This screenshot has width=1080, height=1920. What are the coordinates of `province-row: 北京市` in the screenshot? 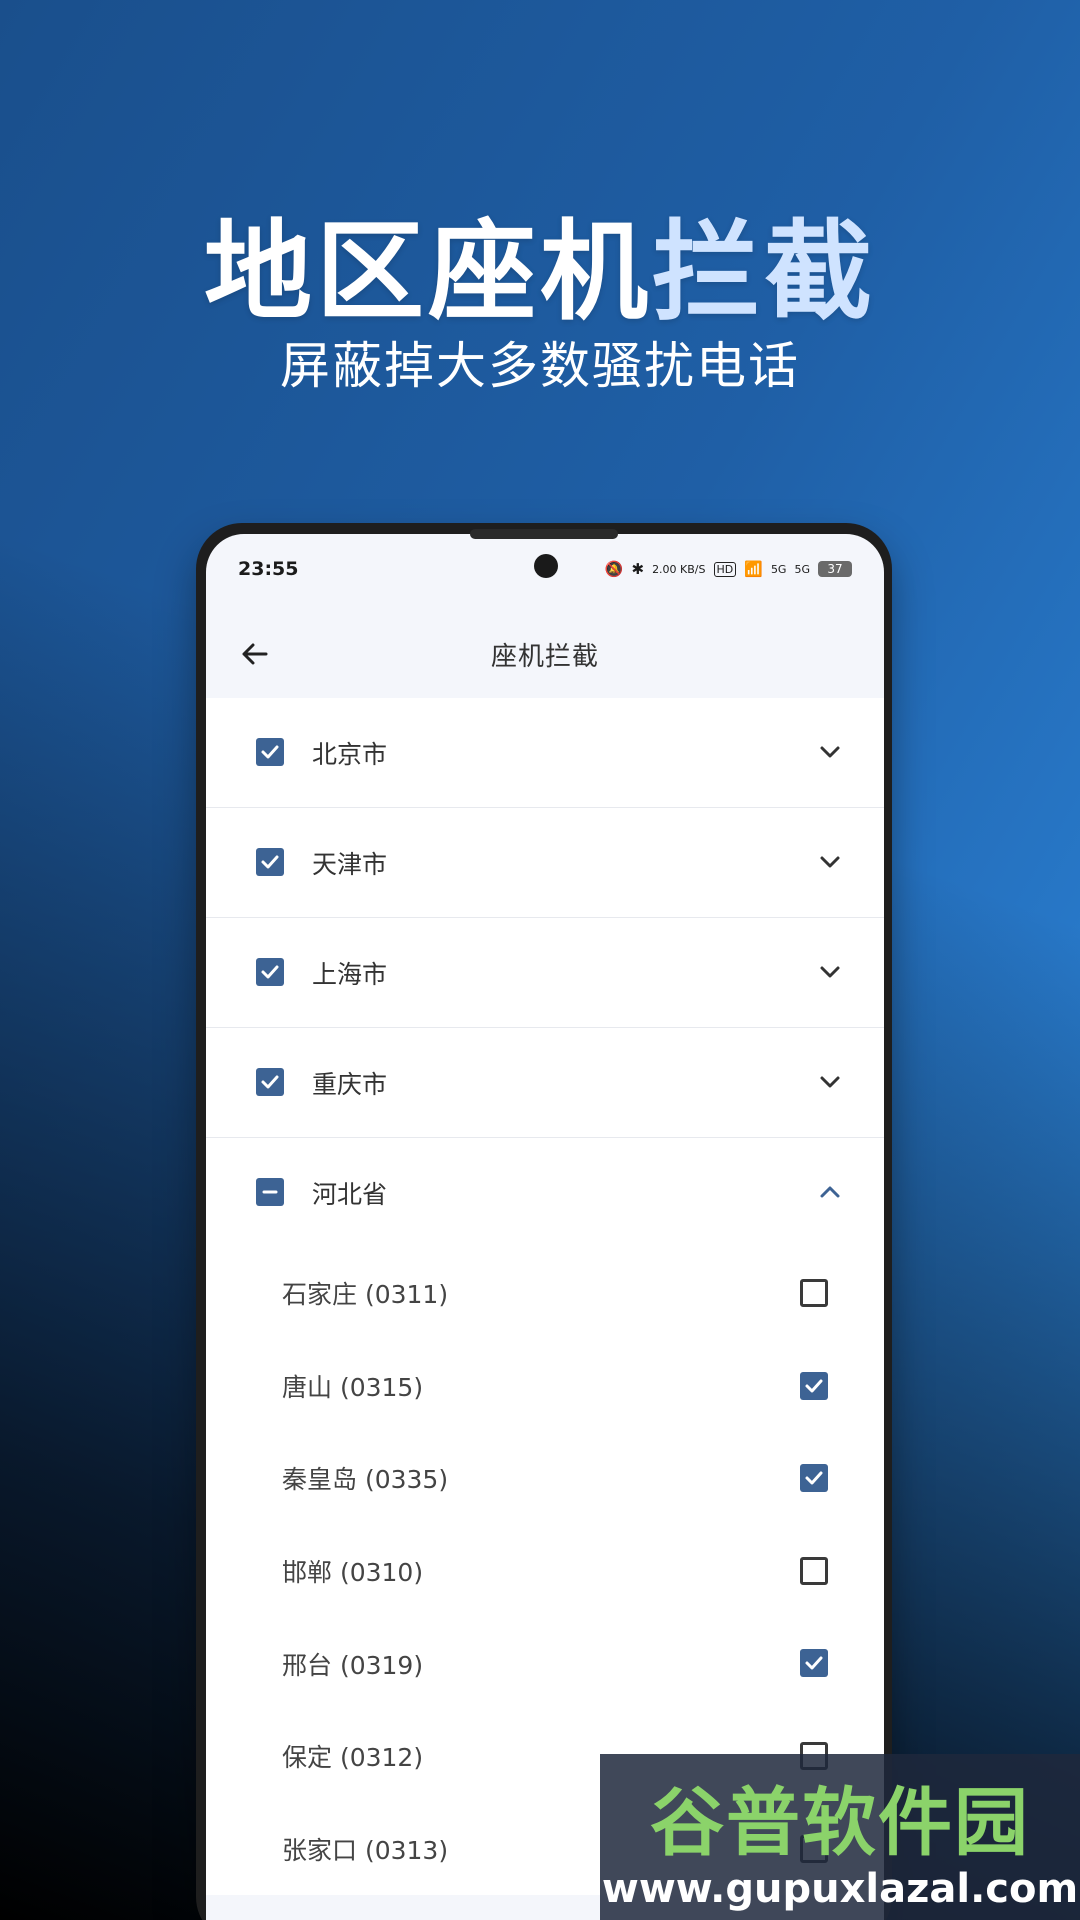 It's located at (545, 753).